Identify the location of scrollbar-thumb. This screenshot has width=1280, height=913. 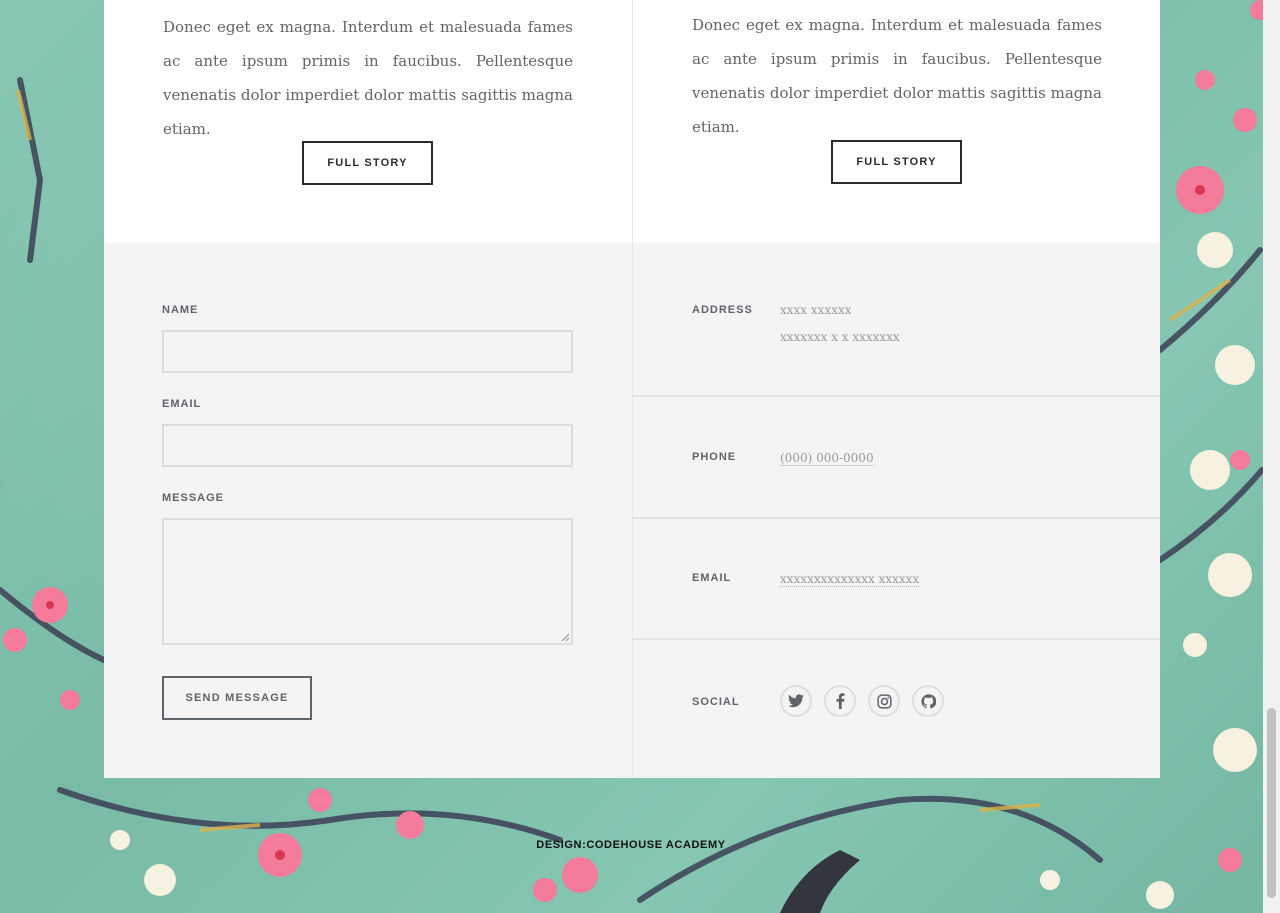
(1271, 803).